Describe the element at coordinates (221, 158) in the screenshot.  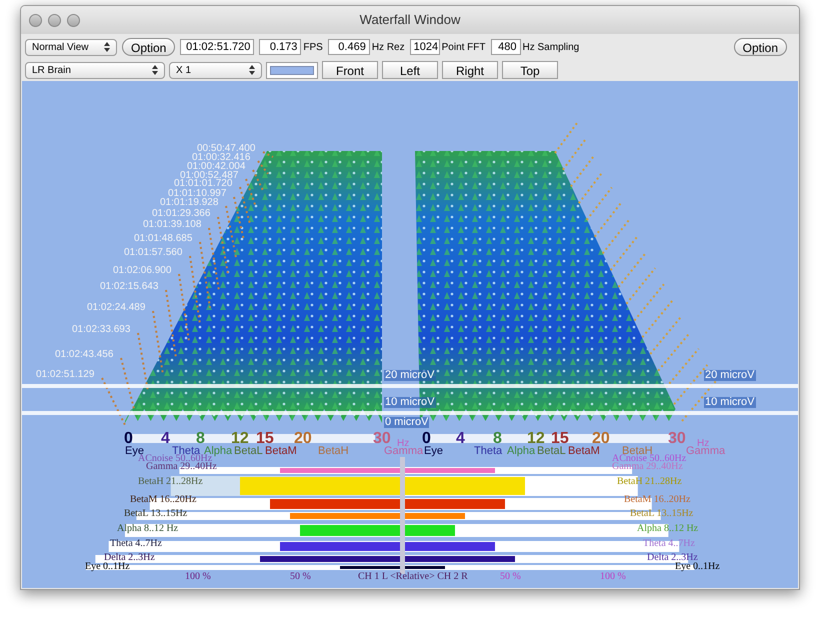
I see `timestamp-label: 01:00:32.416` at that location.